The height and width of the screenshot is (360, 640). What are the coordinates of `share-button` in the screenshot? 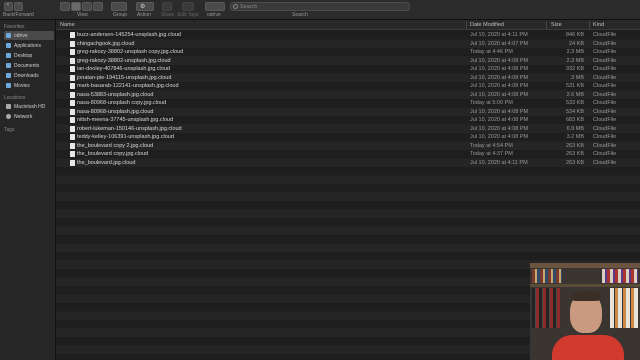 It's located at (167, 6).